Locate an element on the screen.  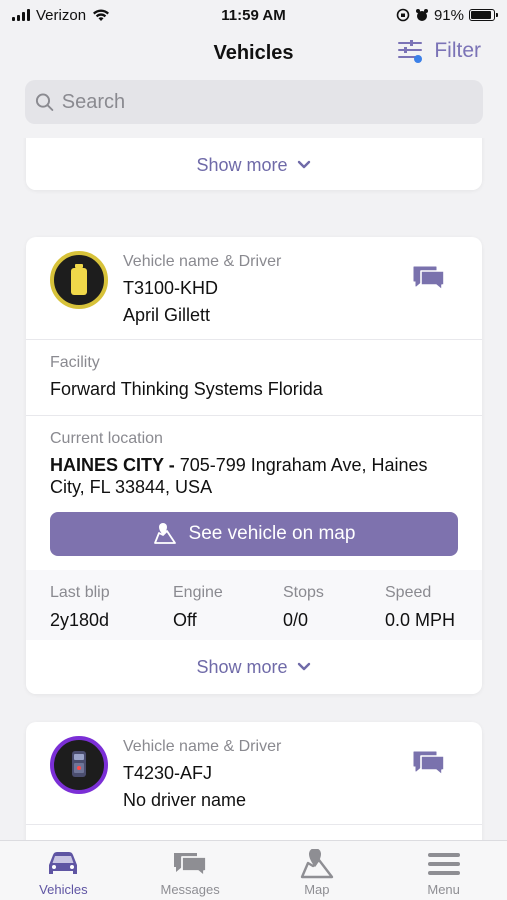
alarm-icon is located at coordinates (421, 15).